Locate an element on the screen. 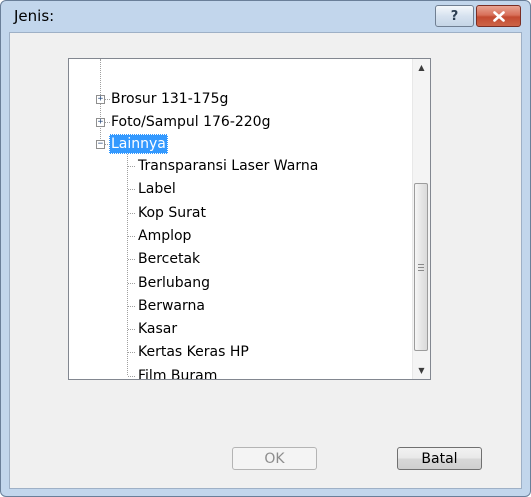 The image size is (531, 497). tree-child-label: Kertas Keras HP is located at coordinates (193, 352).